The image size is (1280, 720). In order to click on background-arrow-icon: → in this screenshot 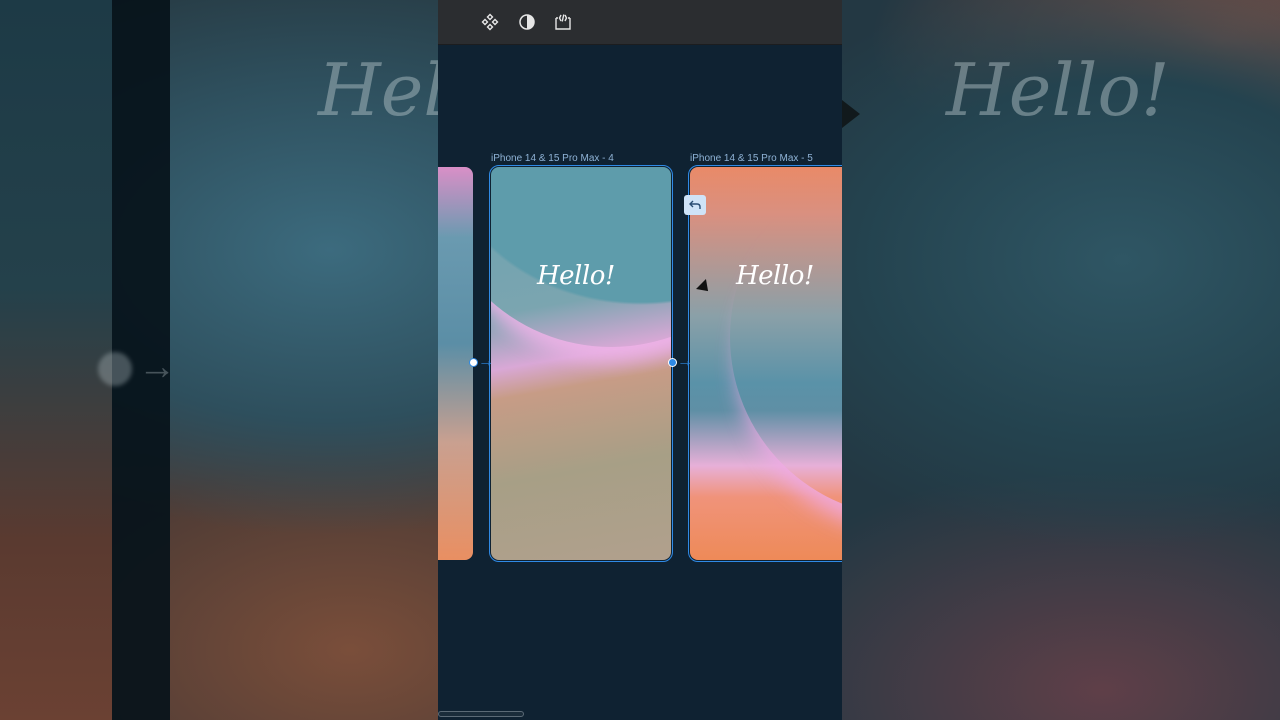, I will do `click(157, 367)`.